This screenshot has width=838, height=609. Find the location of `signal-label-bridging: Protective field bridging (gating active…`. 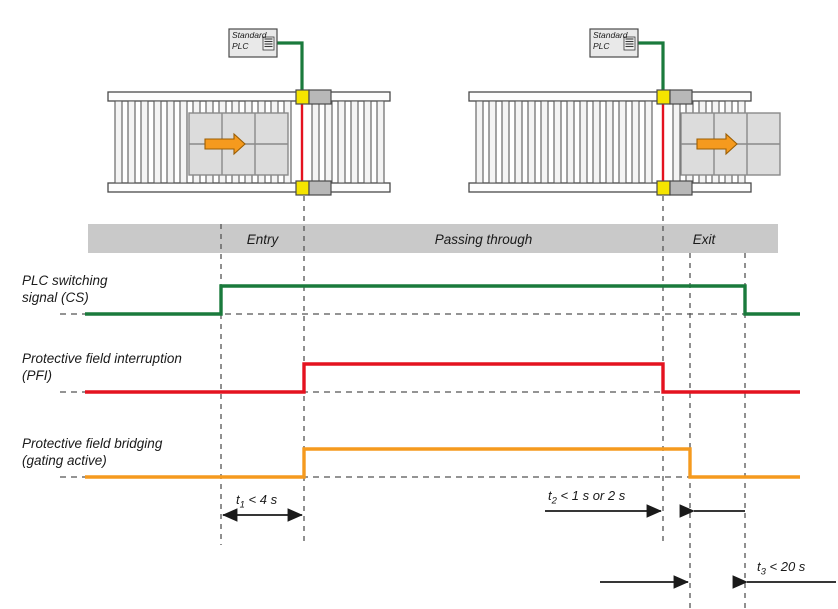

signal-label-bridging: Protective field bridging (gating active… is located at coordinates (92, 452).